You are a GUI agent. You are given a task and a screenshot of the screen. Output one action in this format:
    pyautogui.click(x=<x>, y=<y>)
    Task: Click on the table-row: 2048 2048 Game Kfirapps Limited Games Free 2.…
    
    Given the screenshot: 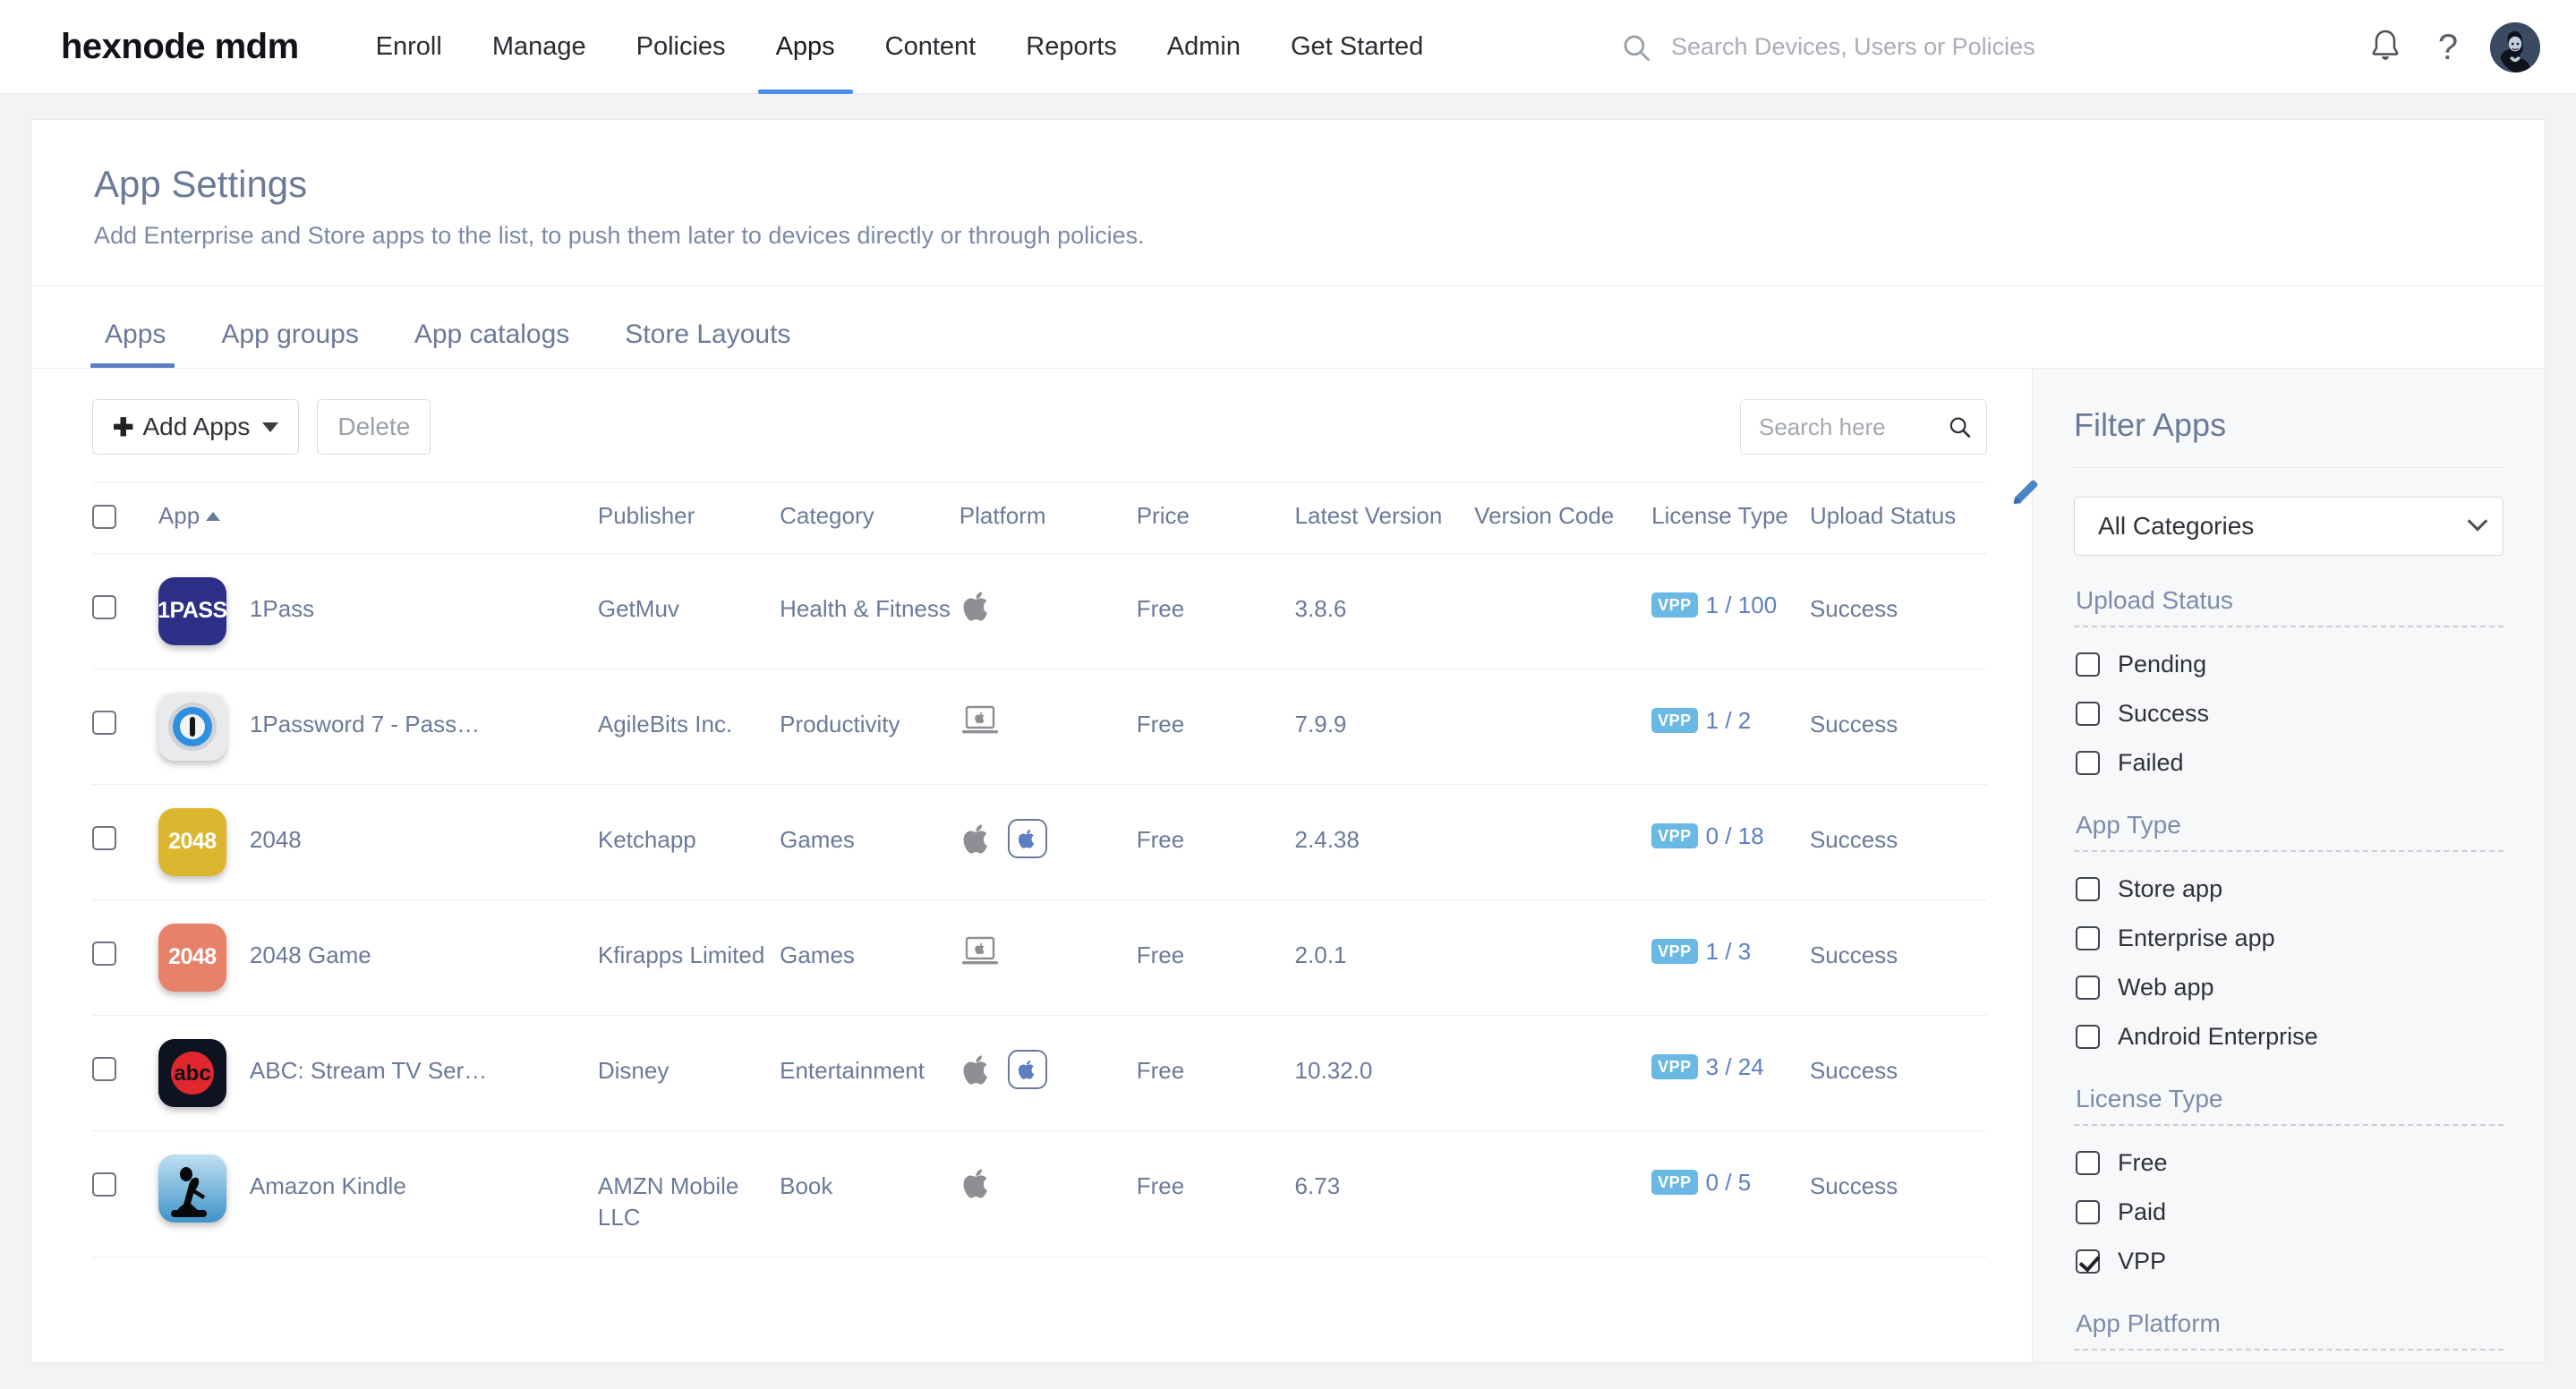 What is the action you would take?
    pyautogui.click(x=1039, y=958)
    